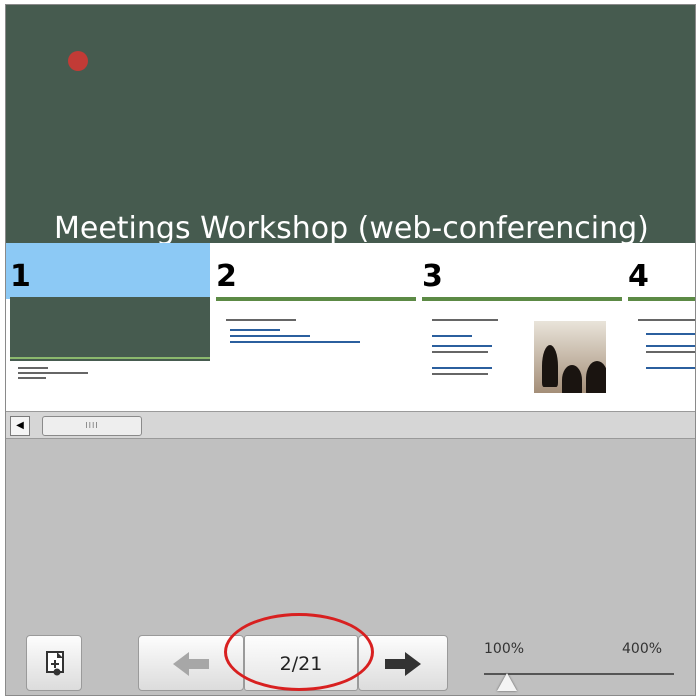 The image size is (700, 696). I want to click on thumbnail-number: 1, so click(20, 276).